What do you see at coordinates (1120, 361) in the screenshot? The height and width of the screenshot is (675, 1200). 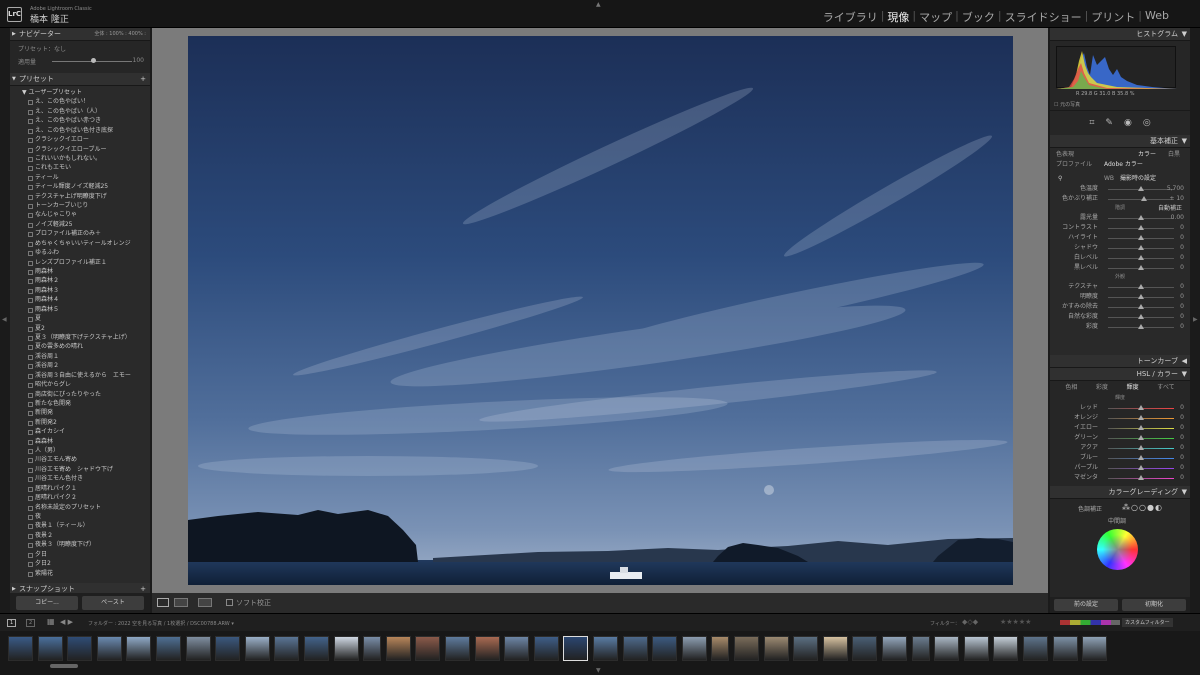 I see `tone-curve-header: トーンカーブ ◀` at bounding box center [1120, 361].